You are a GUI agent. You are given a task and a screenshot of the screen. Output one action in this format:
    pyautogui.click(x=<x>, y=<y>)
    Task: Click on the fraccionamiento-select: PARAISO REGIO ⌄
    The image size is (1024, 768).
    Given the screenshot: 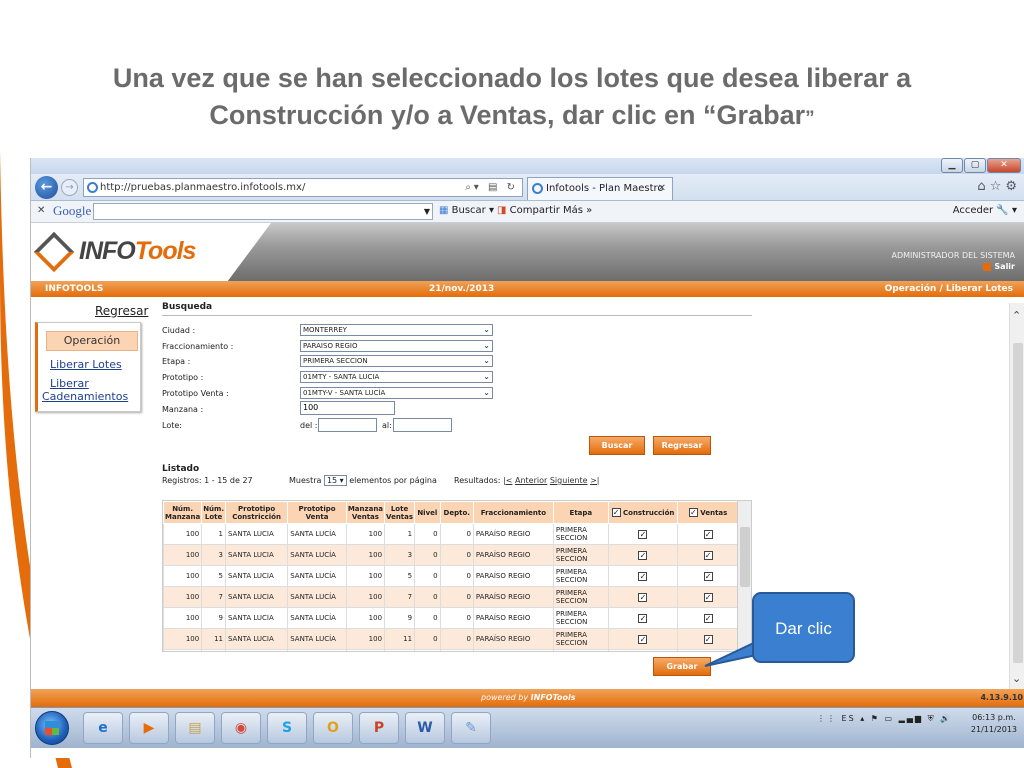 What is the action you would take?
    pyautogui.click(x=396, y=346)
    